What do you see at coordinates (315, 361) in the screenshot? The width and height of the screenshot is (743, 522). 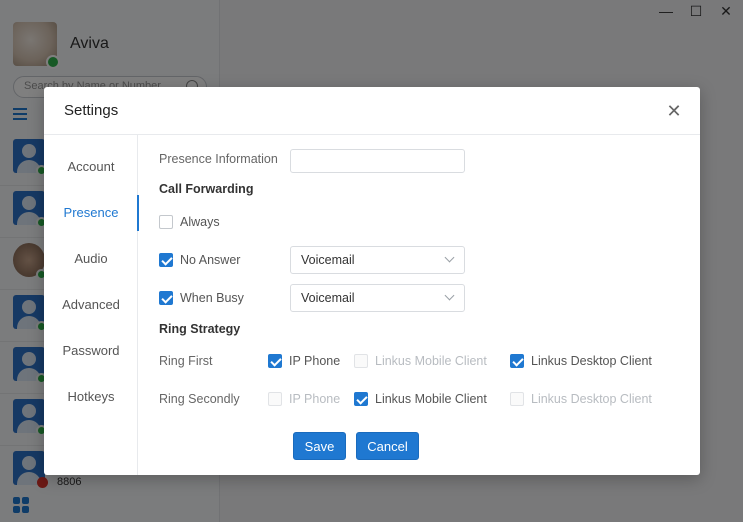 I see `ring-first-ip-phone-label: IP Phone` at bounding box center [315, 361].